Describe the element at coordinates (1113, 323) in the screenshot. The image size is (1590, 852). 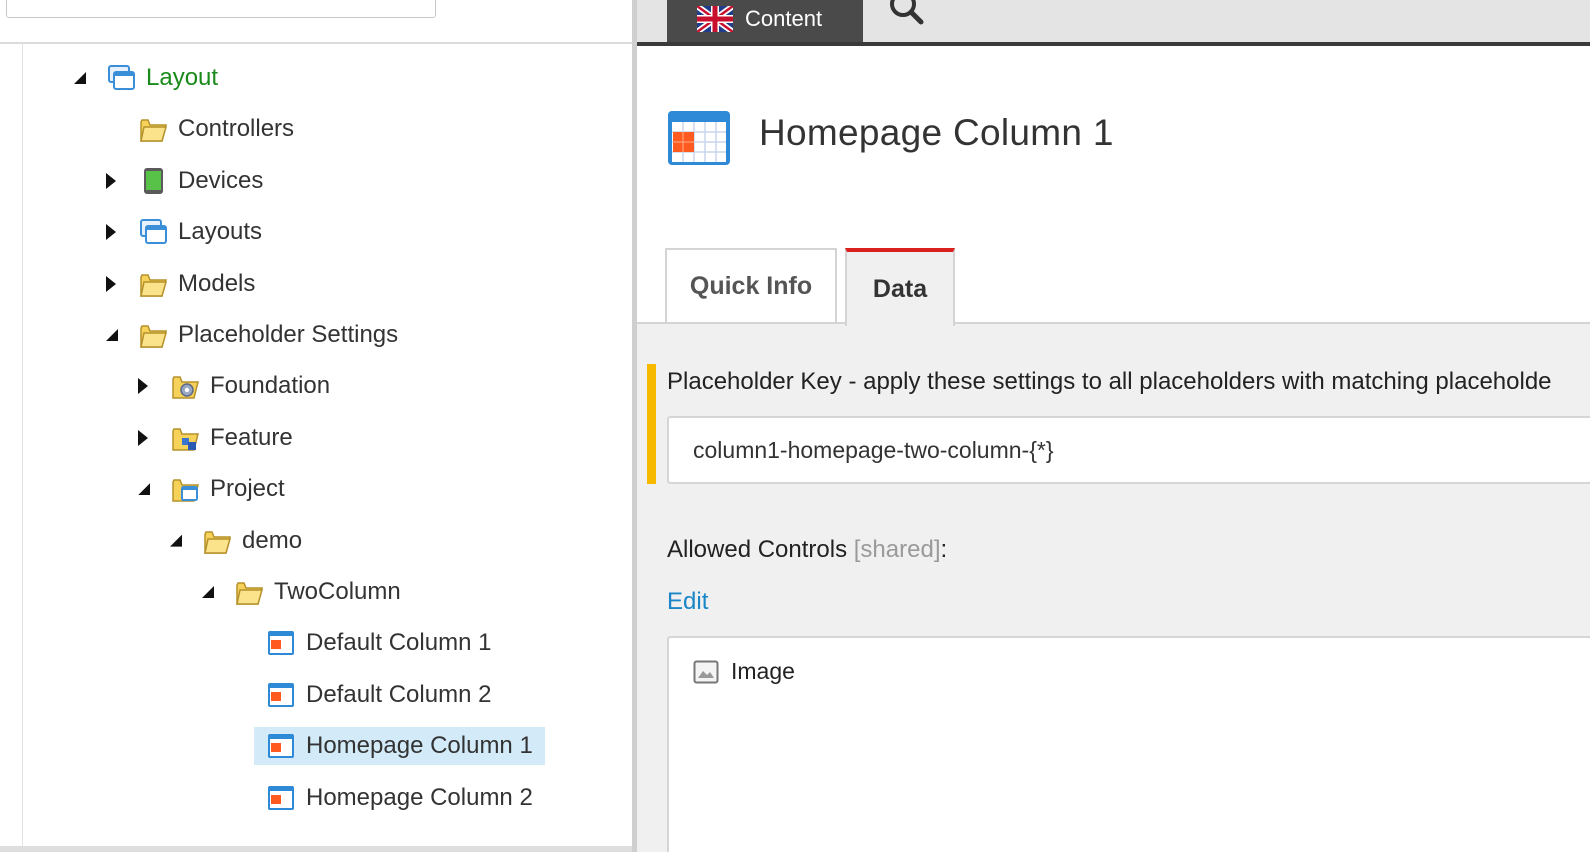
I see `tab-strip-border` at that location.